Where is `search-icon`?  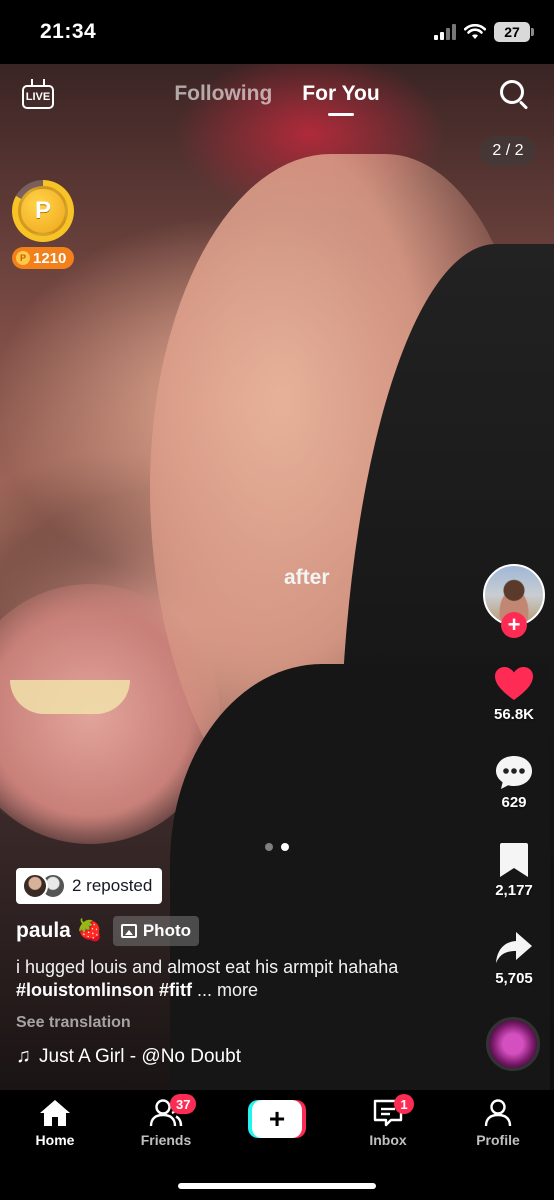
search-icon is located at coordinates (515, 95).